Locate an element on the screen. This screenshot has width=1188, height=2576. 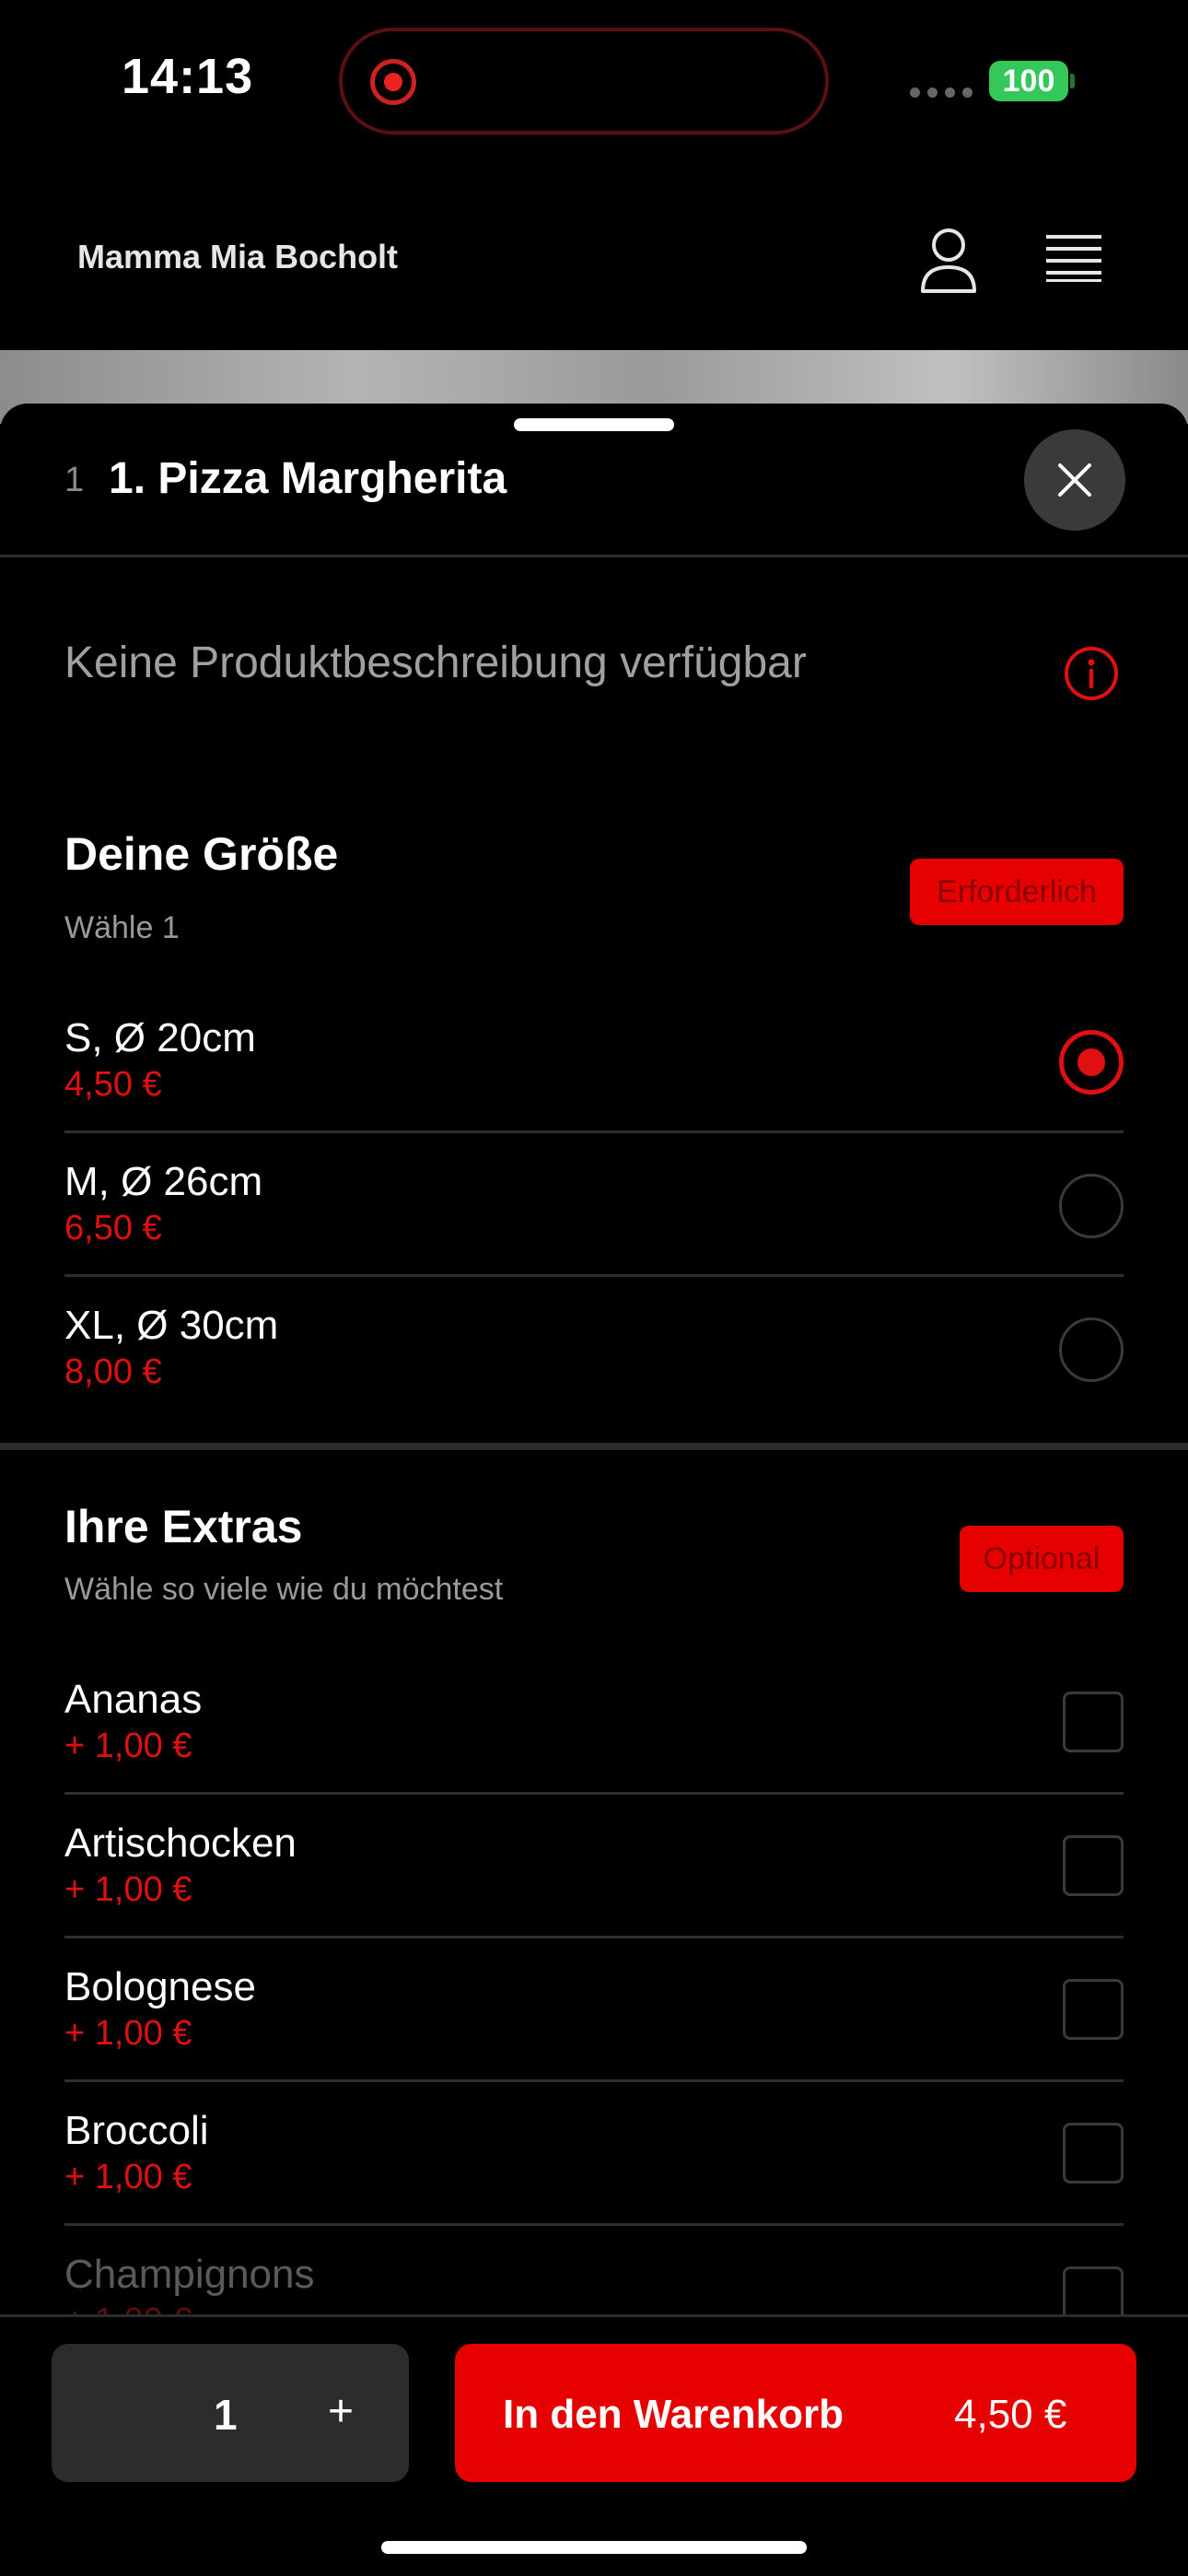
increment-button: + is located at coordinates (341, 2411).